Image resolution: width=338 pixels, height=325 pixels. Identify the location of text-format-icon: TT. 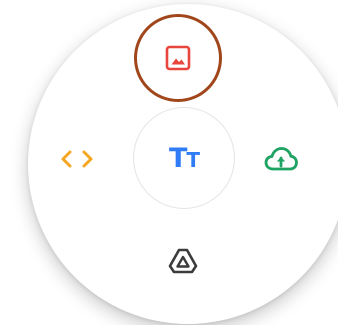
(184, 158).